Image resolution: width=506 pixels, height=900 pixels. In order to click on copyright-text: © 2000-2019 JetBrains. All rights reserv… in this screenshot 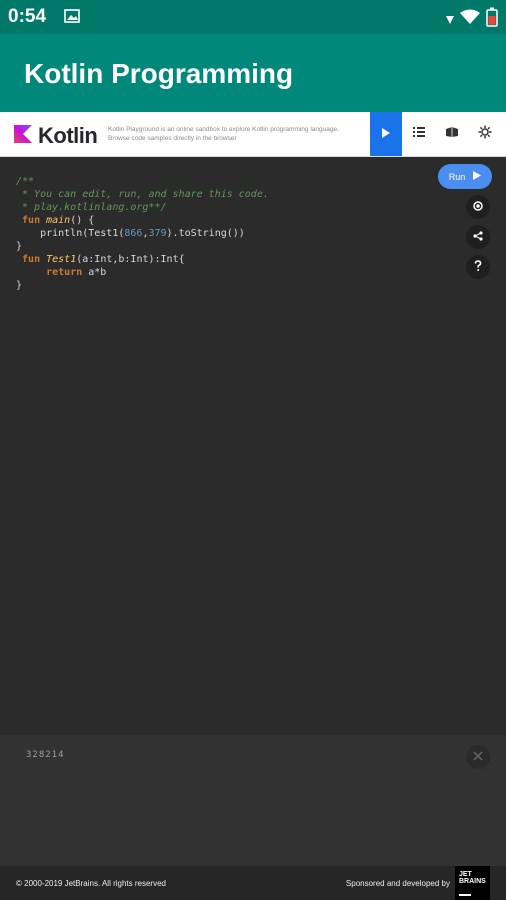, I will do `click(91, 883)`.